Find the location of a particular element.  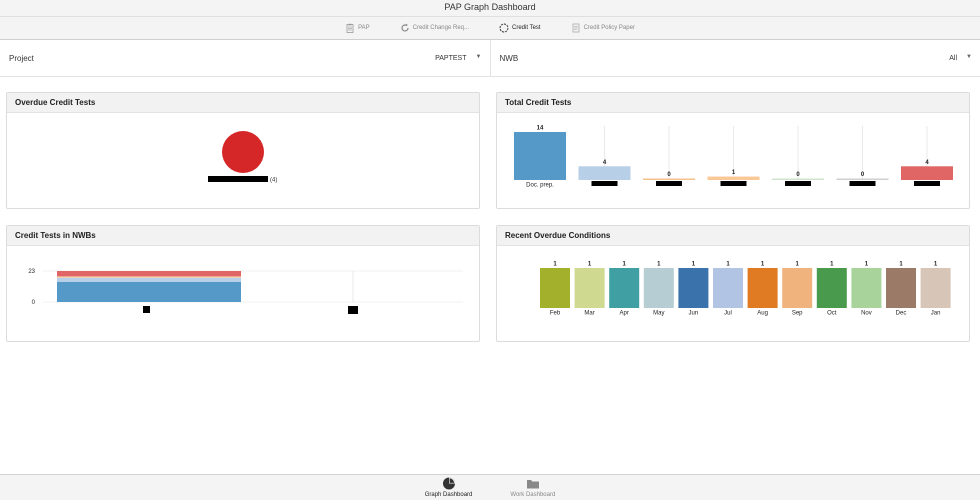

pie-slice is located at coordinates (243, 152).